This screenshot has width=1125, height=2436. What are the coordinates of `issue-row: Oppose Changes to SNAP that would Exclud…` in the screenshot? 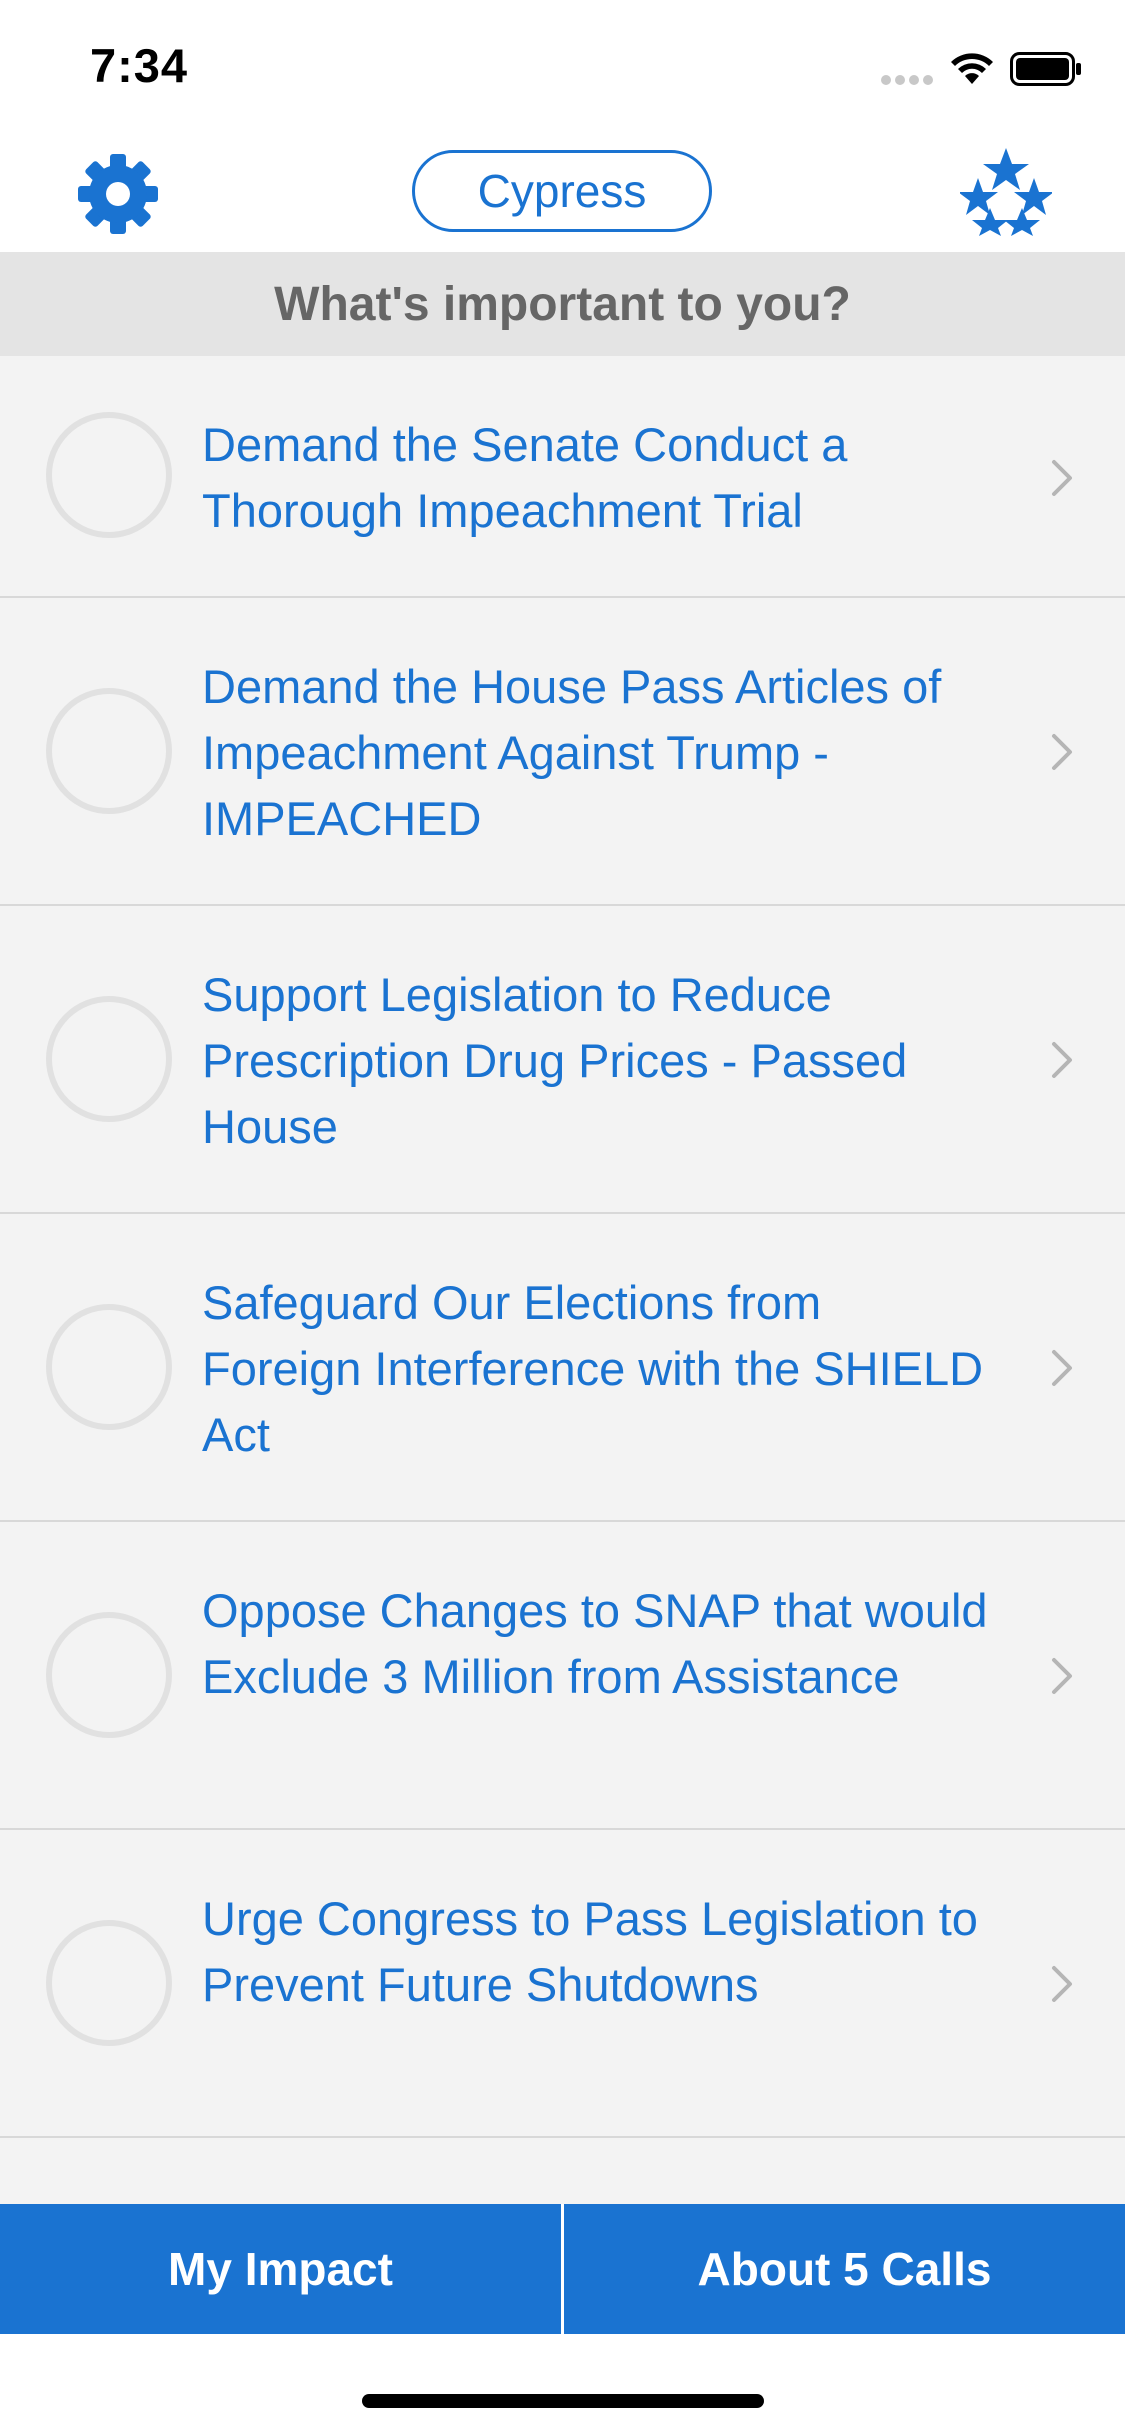 It's located at (562, 1676).